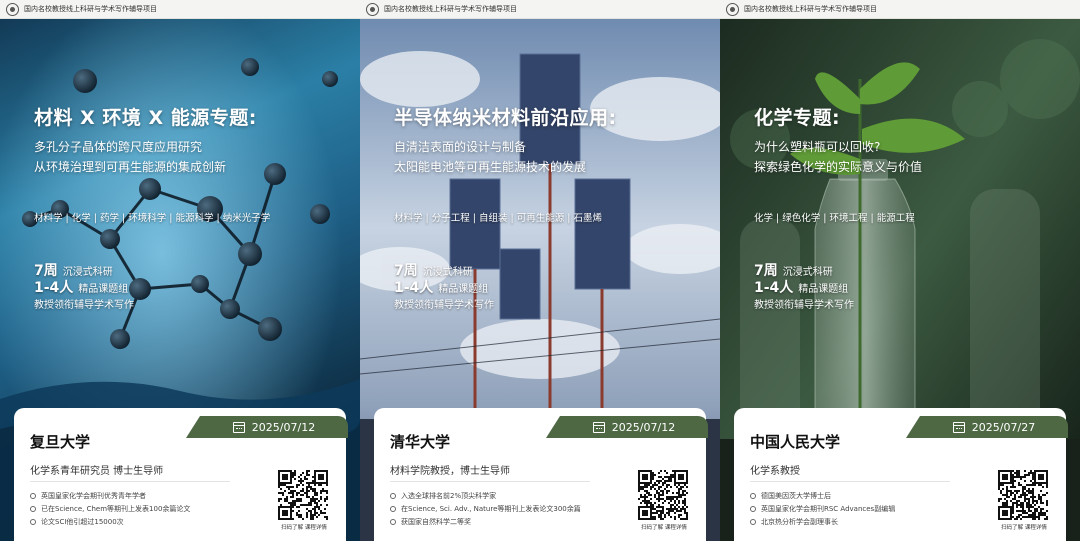 The height and width of the screenshot is (541, 1080). Describe the element at coordinates (505, 118) in the screenshot. I see `poster-headline: 半导体纳米材料前沿应用:` at that location.